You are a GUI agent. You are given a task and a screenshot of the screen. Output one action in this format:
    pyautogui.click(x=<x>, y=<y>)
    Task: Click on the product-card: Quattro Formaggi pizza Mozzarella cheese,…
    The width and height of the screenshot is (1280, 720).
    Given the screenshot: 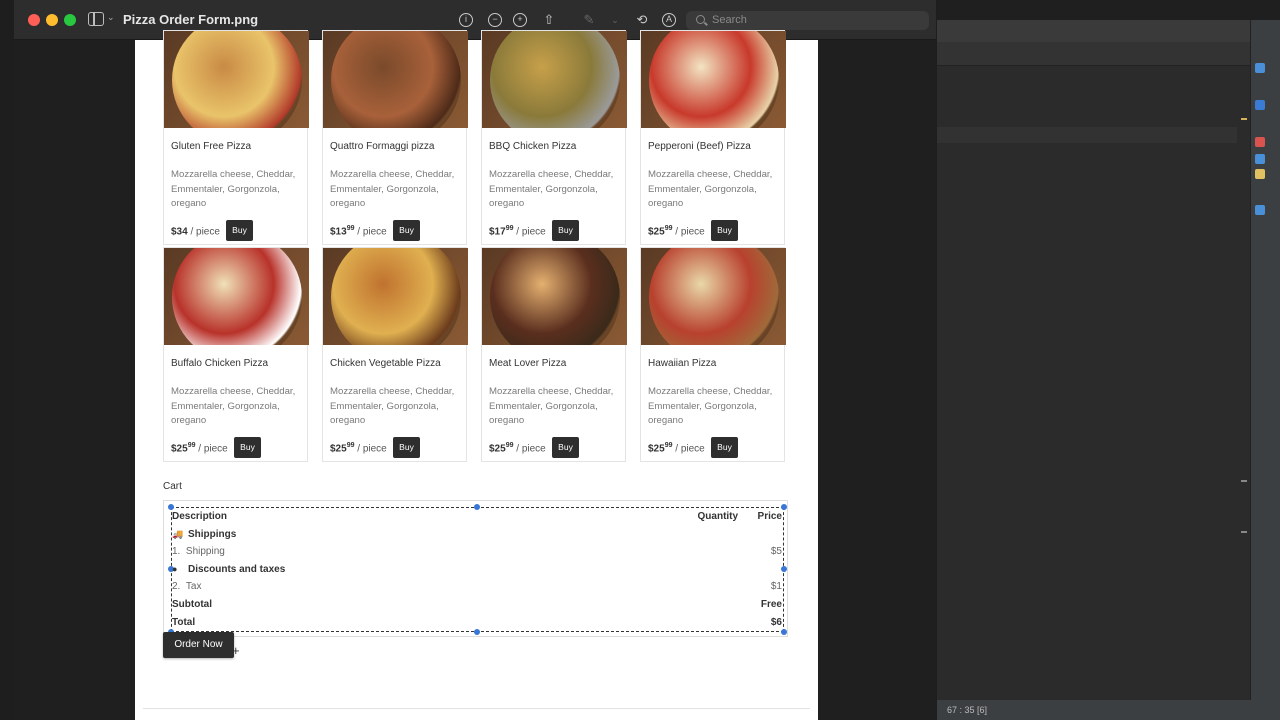 What is the action you would take?
    pyautogui.click(x=395, y=137)
    